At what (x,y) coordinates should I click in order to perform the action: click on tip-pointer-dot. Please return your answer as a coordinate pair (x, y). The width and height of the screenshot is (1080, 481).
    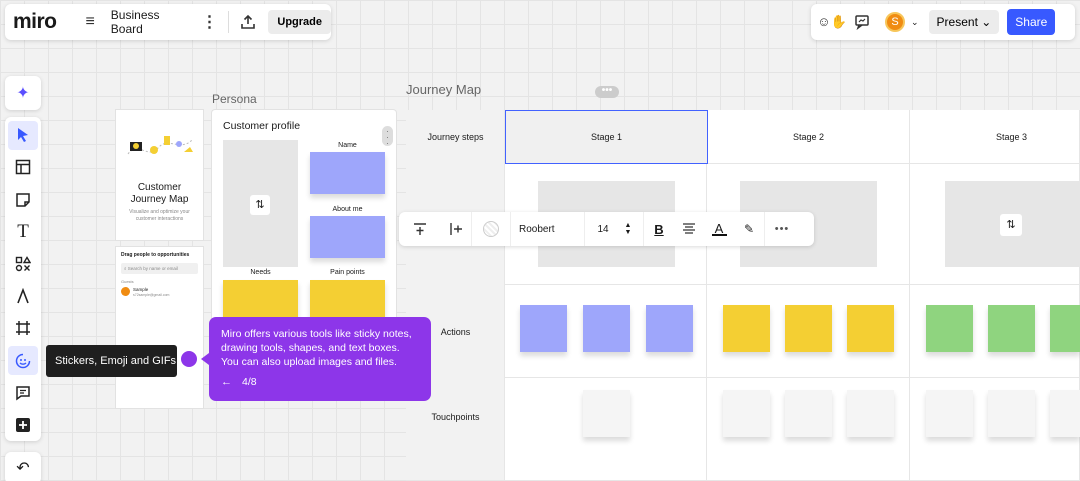
    Looking at the image, I should click on (189, 359).